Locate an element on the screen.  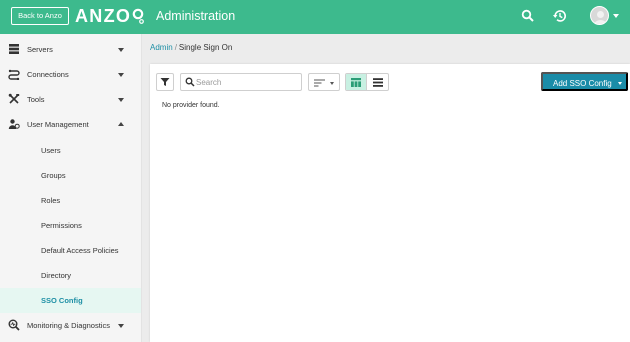
back-to-anzo-button: Back to Anzo is located at coordinates (40, 16).